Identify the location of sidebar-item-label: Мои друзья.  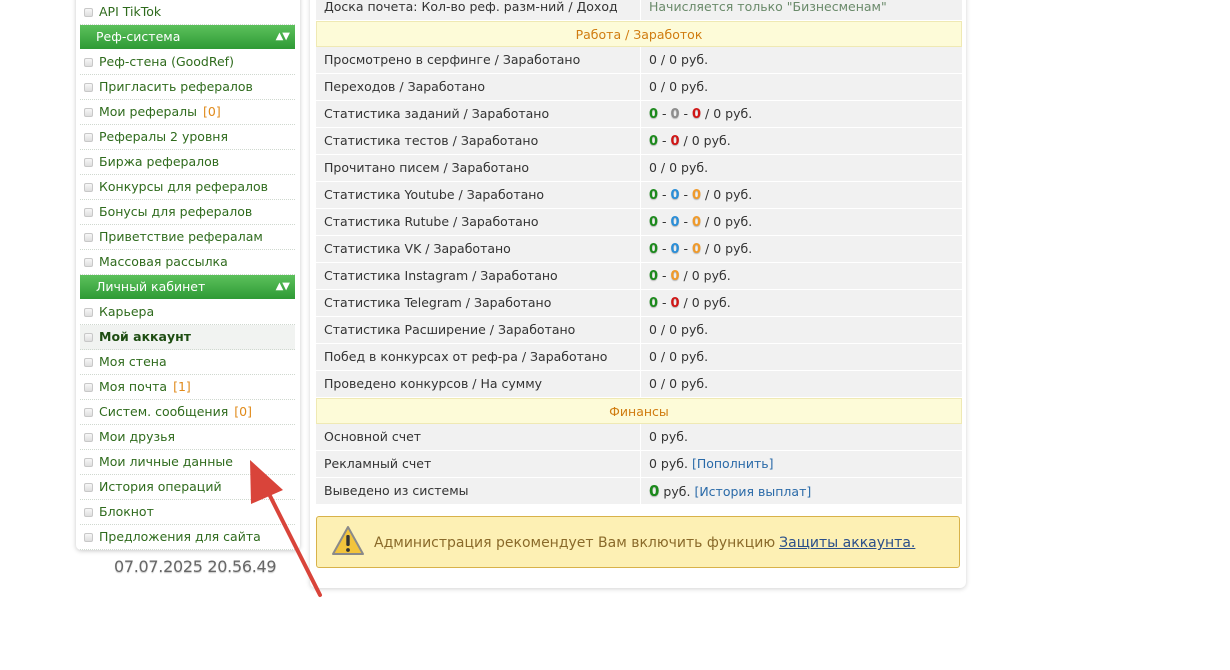
(137, 436).